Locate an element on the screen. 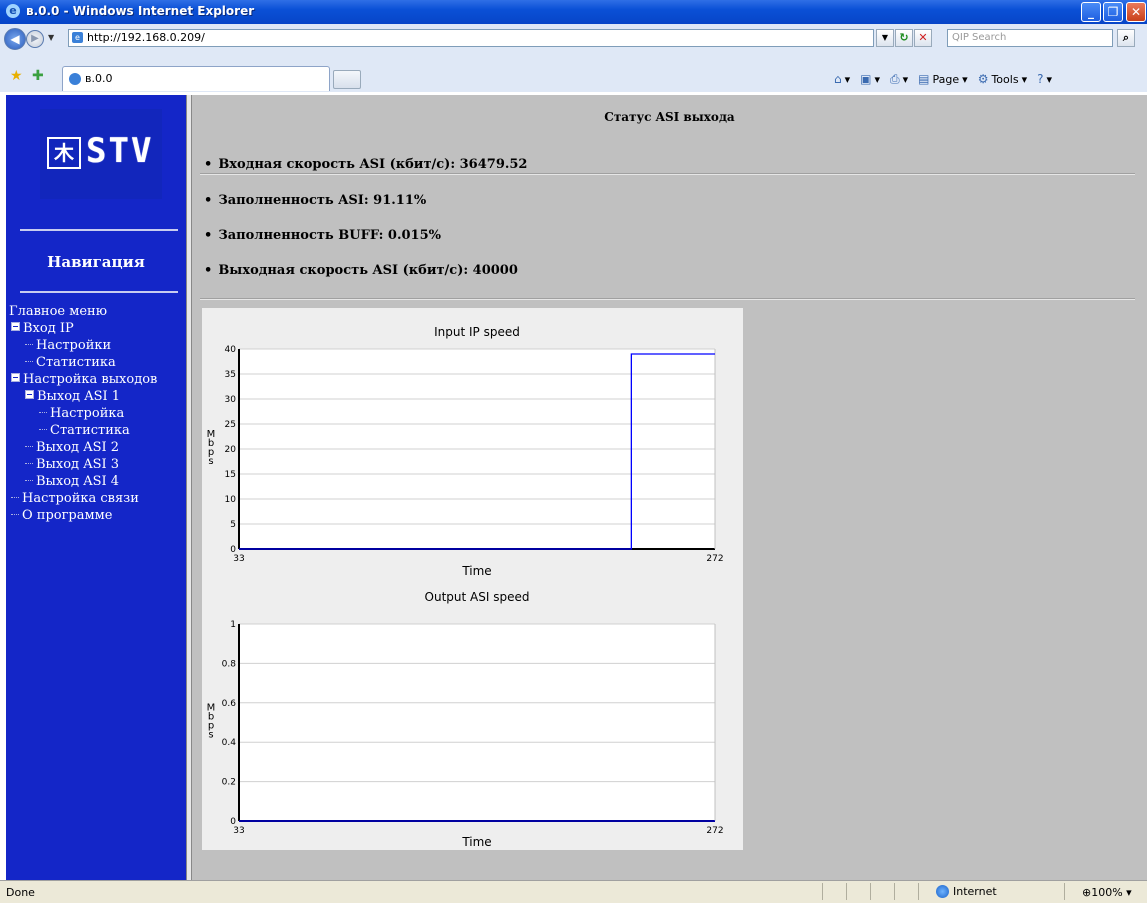  ie-logo-icon: e is located at coordinates (13, 11).